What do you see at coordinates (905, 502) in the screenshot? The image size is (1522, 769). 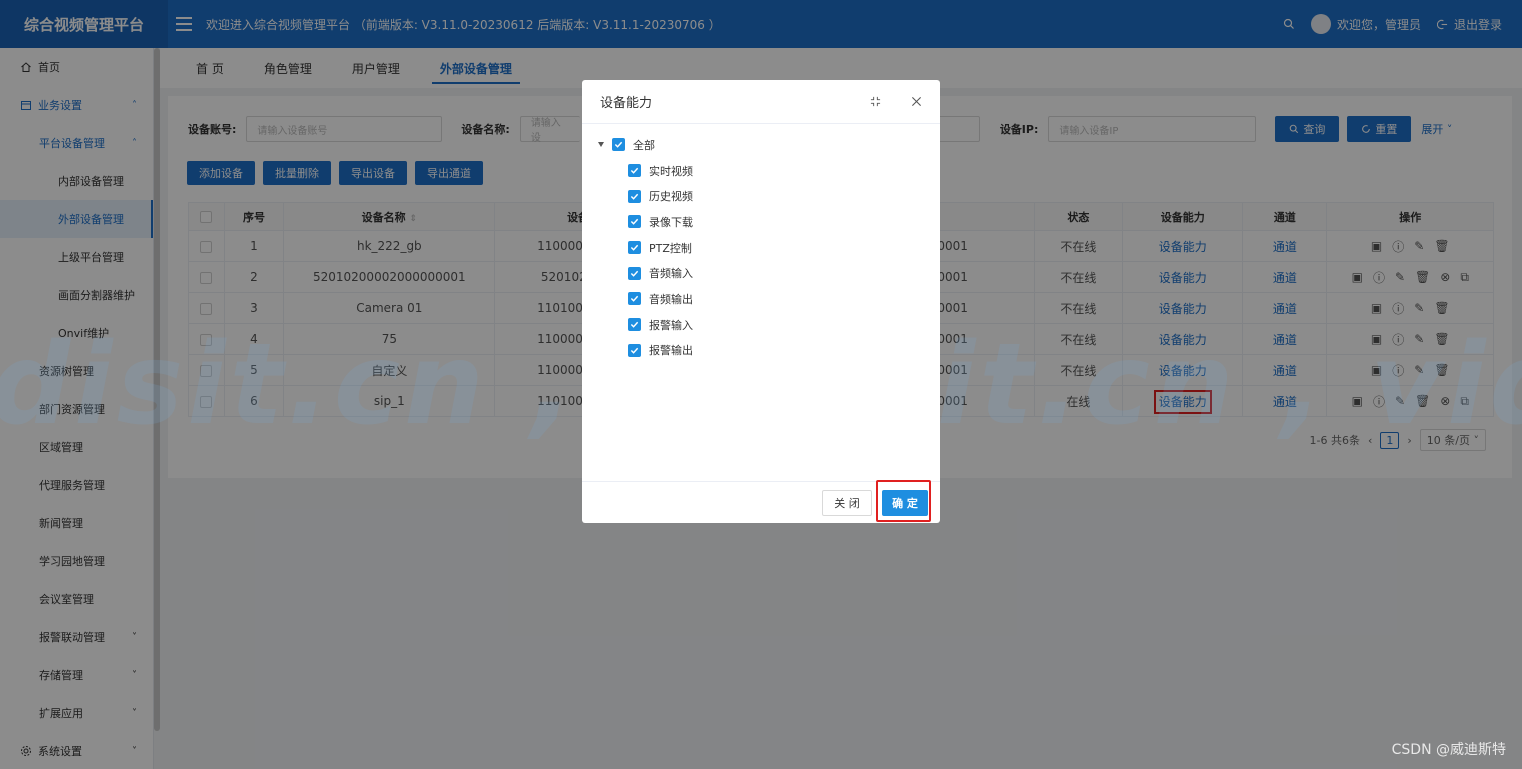 I see `confirm-button: 确 定` at bounding box center [905, 502].